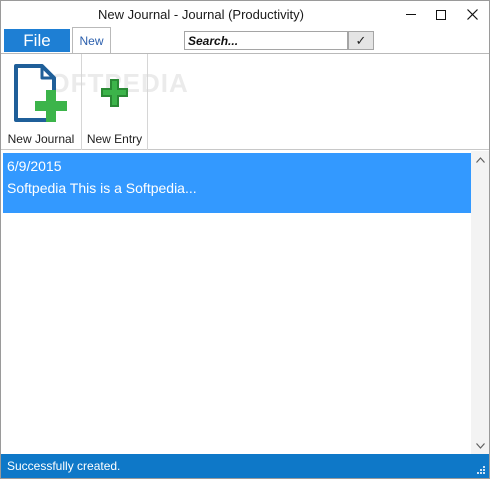 Image resolution: width=490 pixels, height=479 pixels. I want to click on minimize-icon, so click(411, 14).